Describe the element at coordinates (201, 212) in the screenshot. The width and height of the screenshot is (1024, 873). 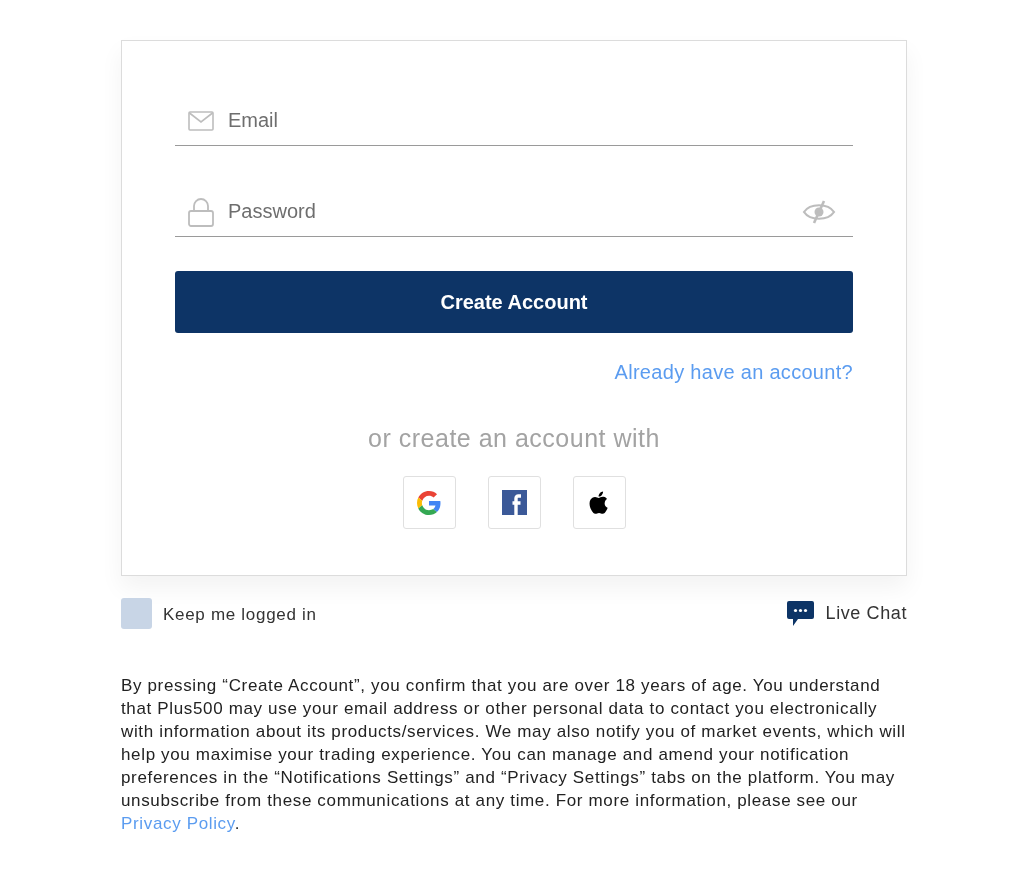
I see `lock-icon` at that location.